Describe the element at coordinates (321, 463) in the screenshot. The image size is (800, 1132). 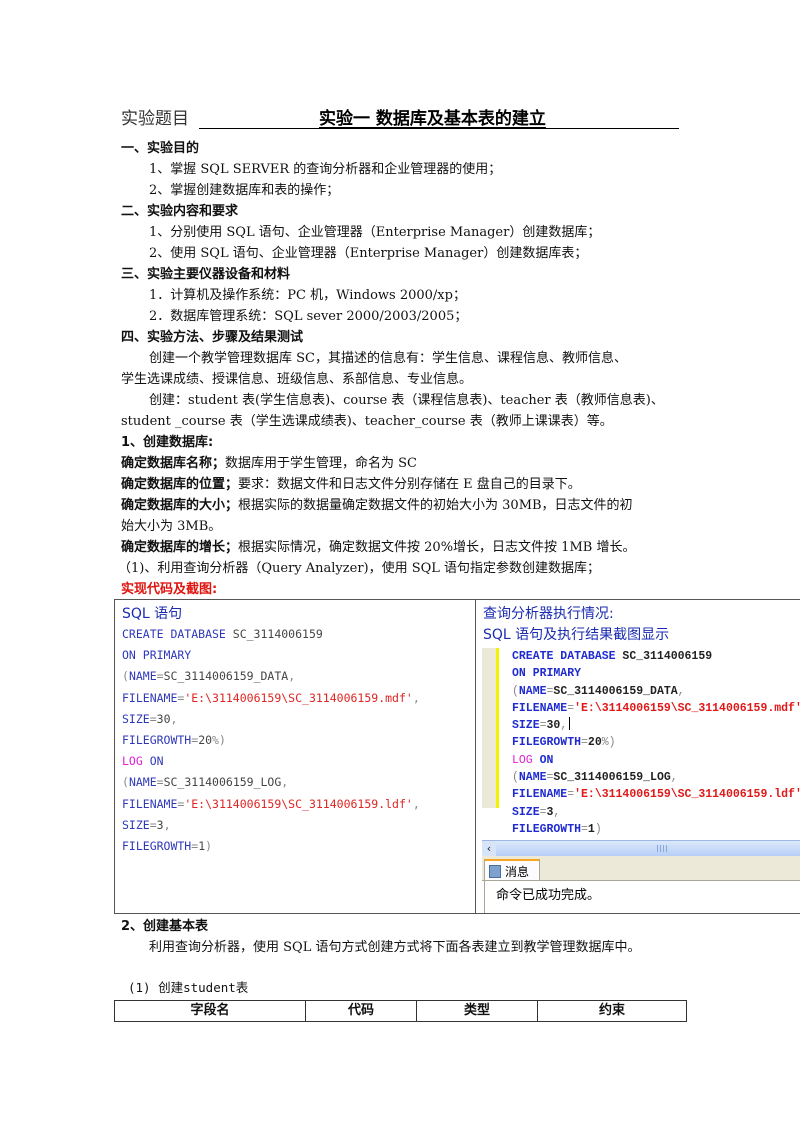
I see `rule-text: 数据库用于学生管理，命名为 SC` at that location.